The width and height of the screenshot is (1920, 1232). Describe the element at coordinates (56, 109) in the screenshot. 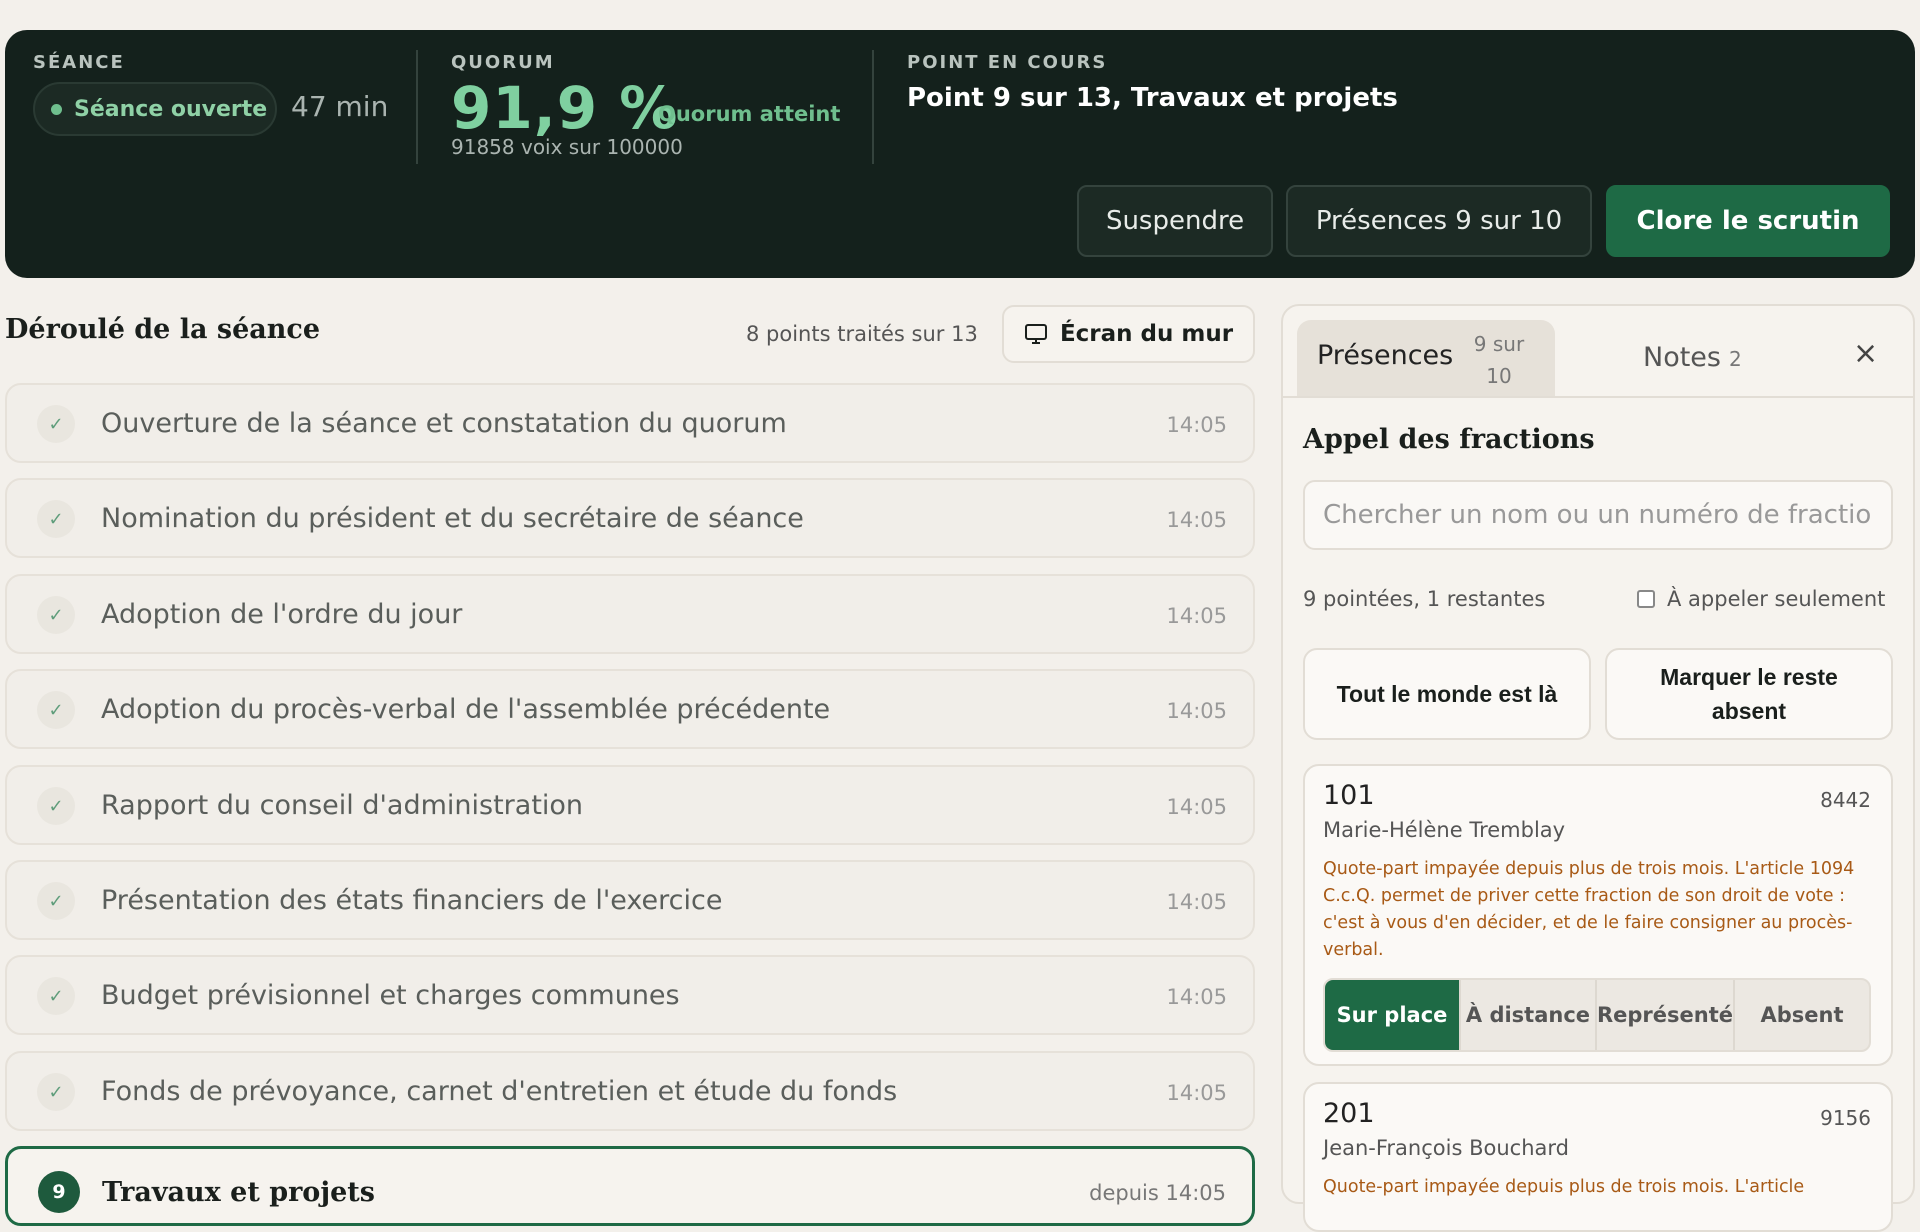

I see `status-dot-icon` at that location.